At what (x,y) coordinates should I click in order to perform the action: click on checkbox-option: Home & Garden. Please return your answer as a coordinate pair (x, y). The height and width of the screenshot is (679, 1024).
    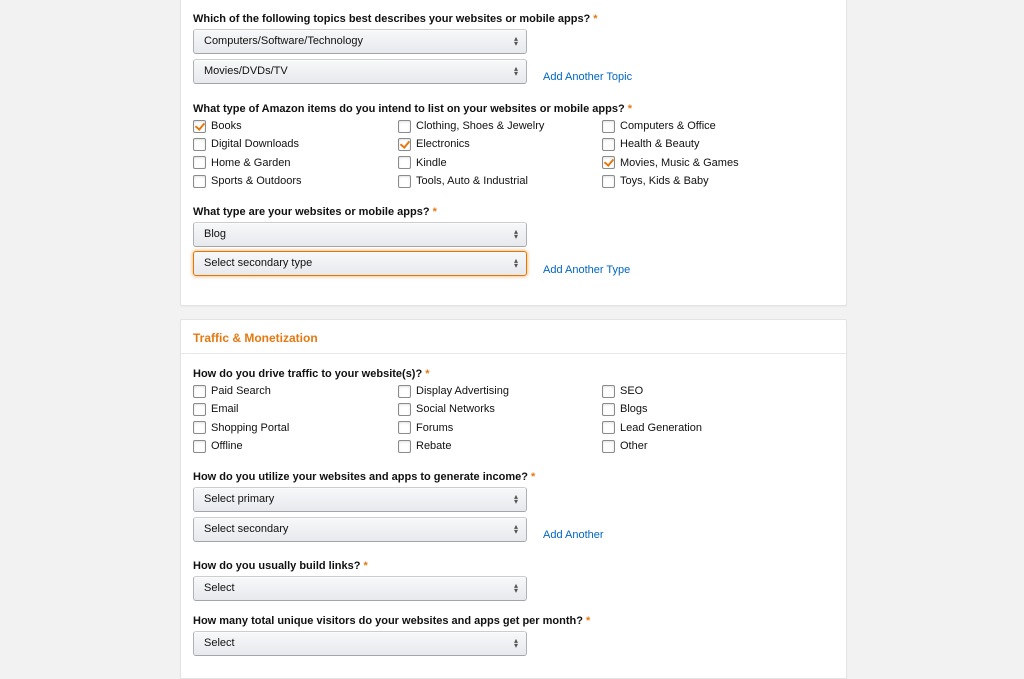
    Looking at the image, I should click on (241, 163).